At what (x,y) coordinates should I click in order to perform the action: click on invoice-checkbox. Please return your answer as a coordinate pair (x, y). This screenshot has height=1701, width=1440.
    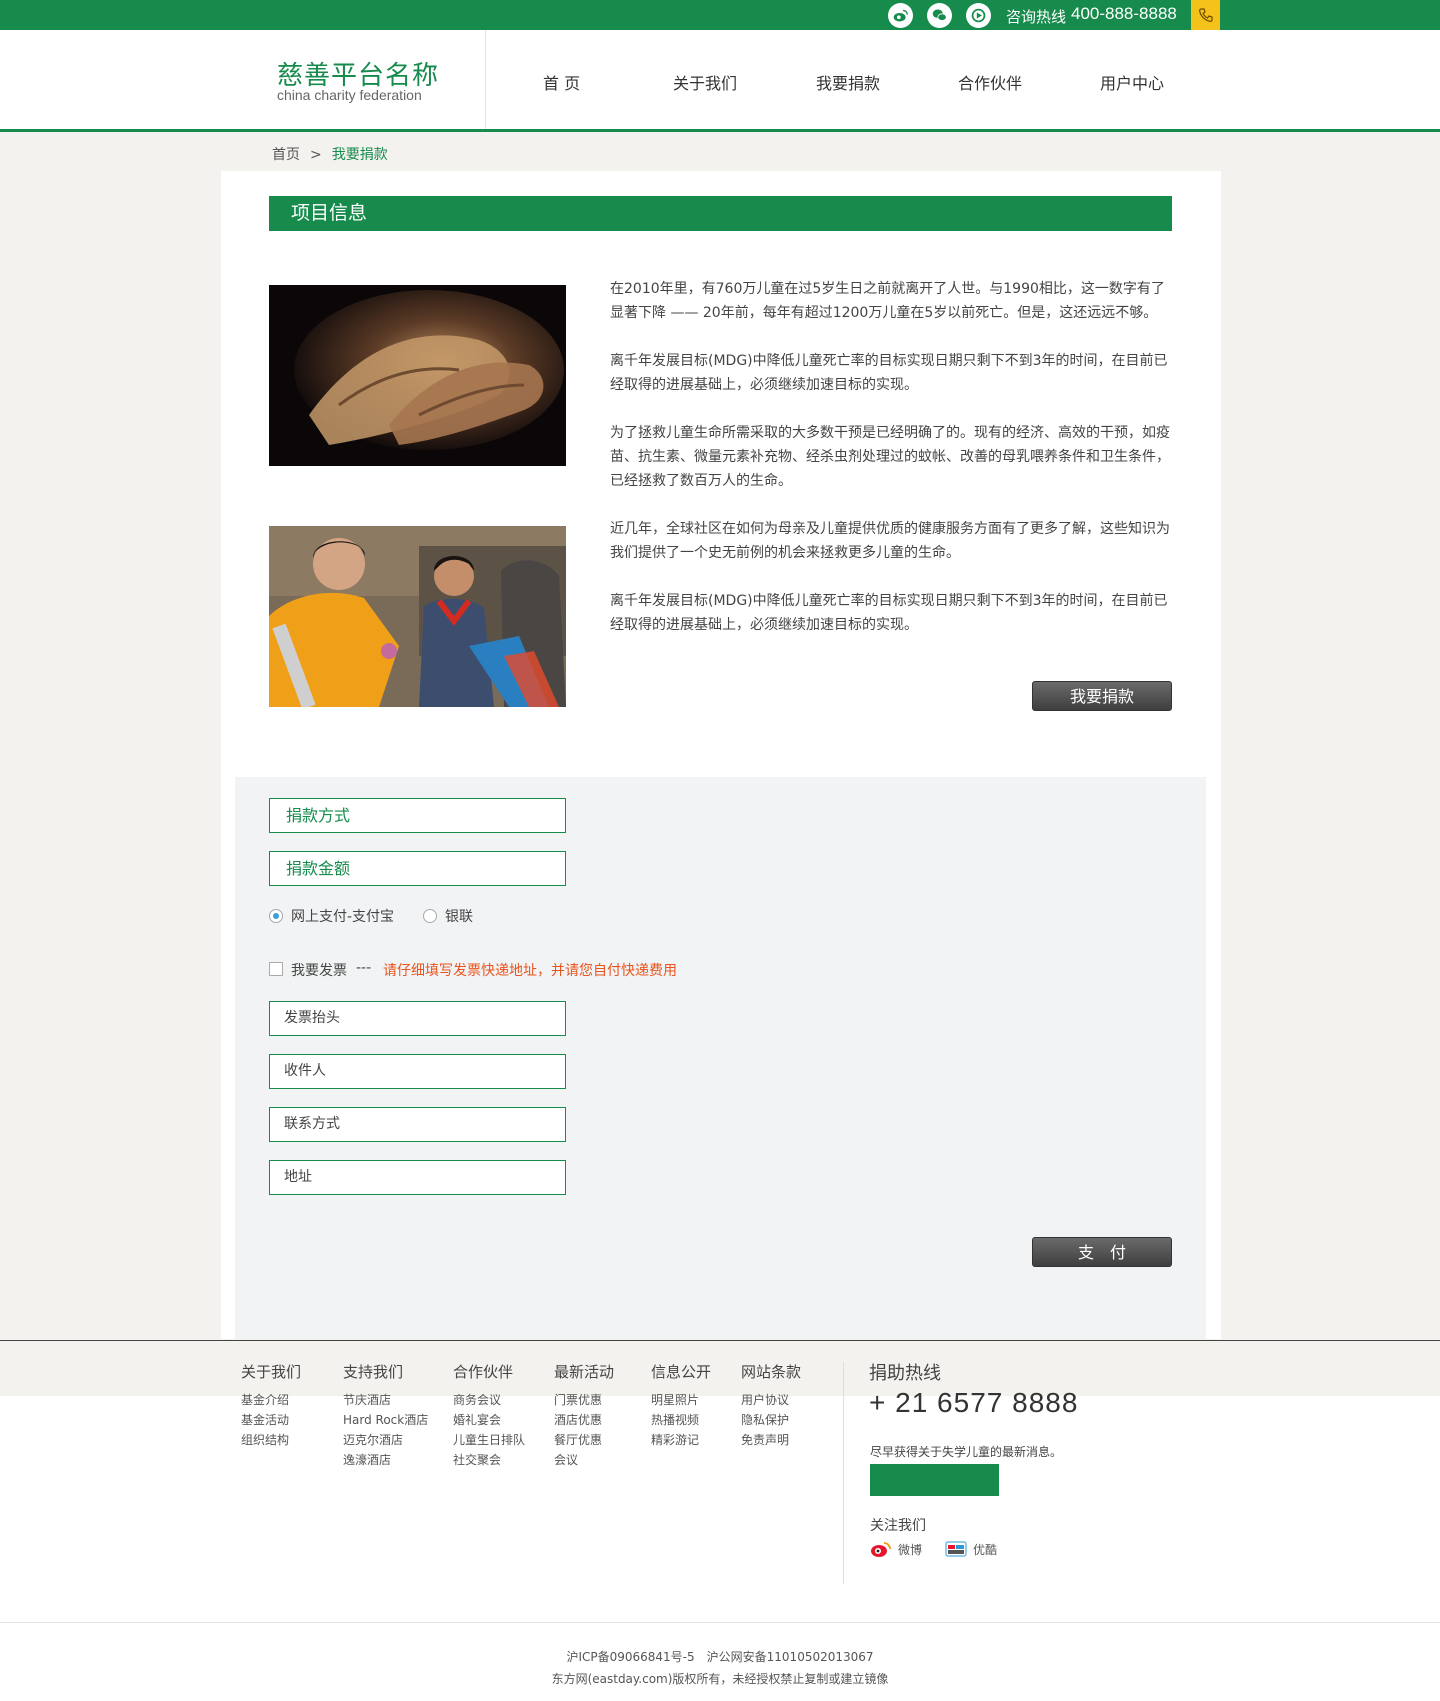
    Looking at the image, I should click on (276, 969).